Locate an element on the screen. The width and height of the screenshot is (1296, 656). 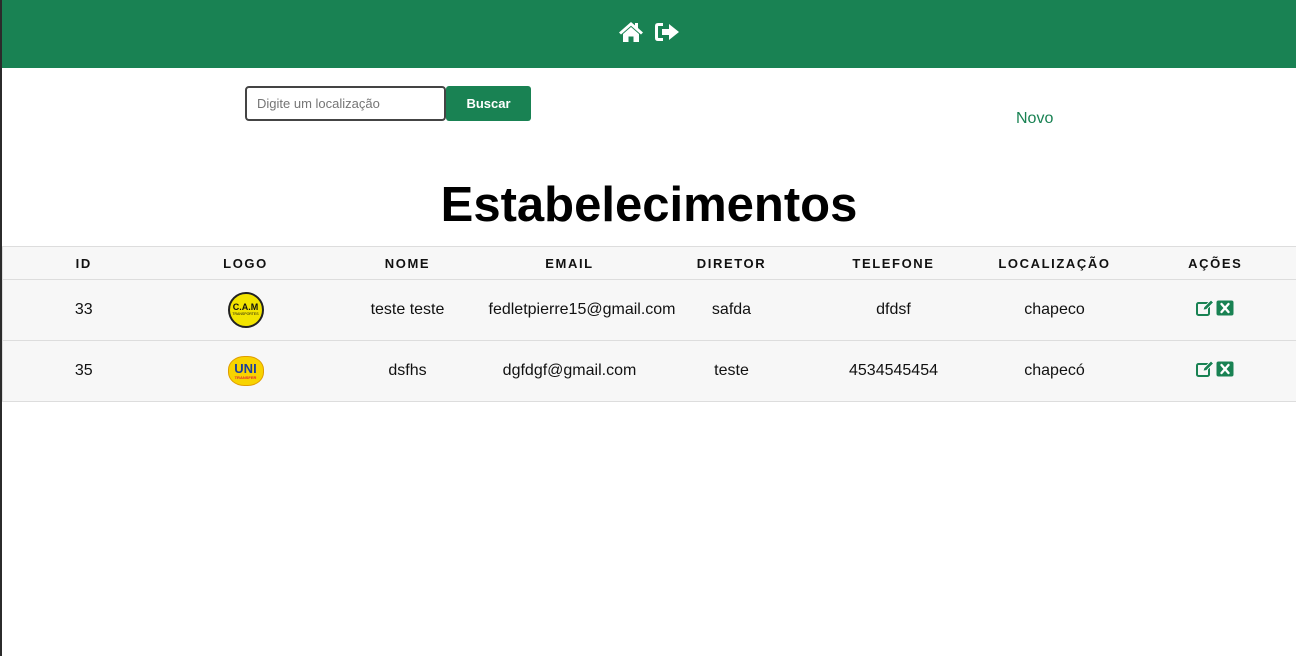
search-button: Buscar is located at coordinates (488, 103).